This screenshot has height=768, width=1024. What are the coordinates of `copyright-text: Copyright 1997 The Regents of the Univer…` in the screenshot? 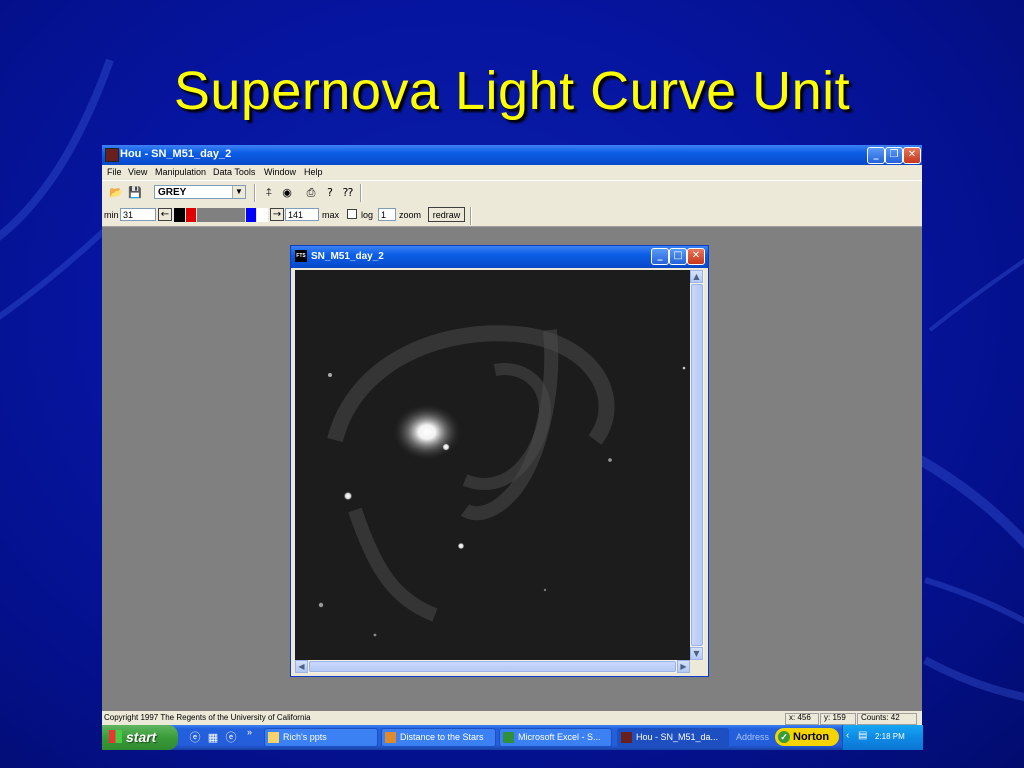 It's located at (207, 717).